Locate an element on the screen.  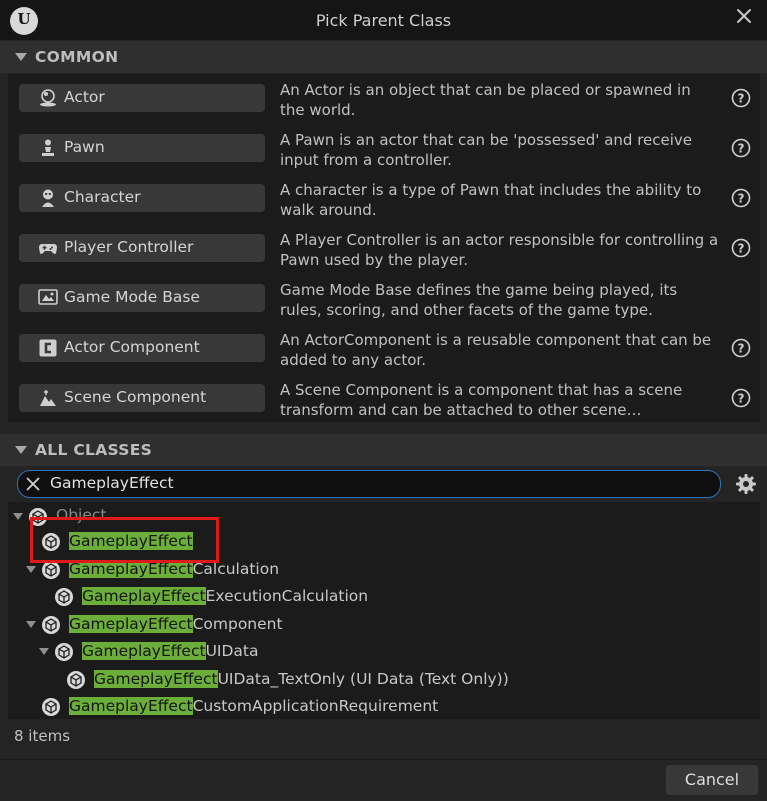
tree-item-gameplayeffect-execution-calculation: GameplayEffectExecutionCalculation is located at coordinates (258, 597).